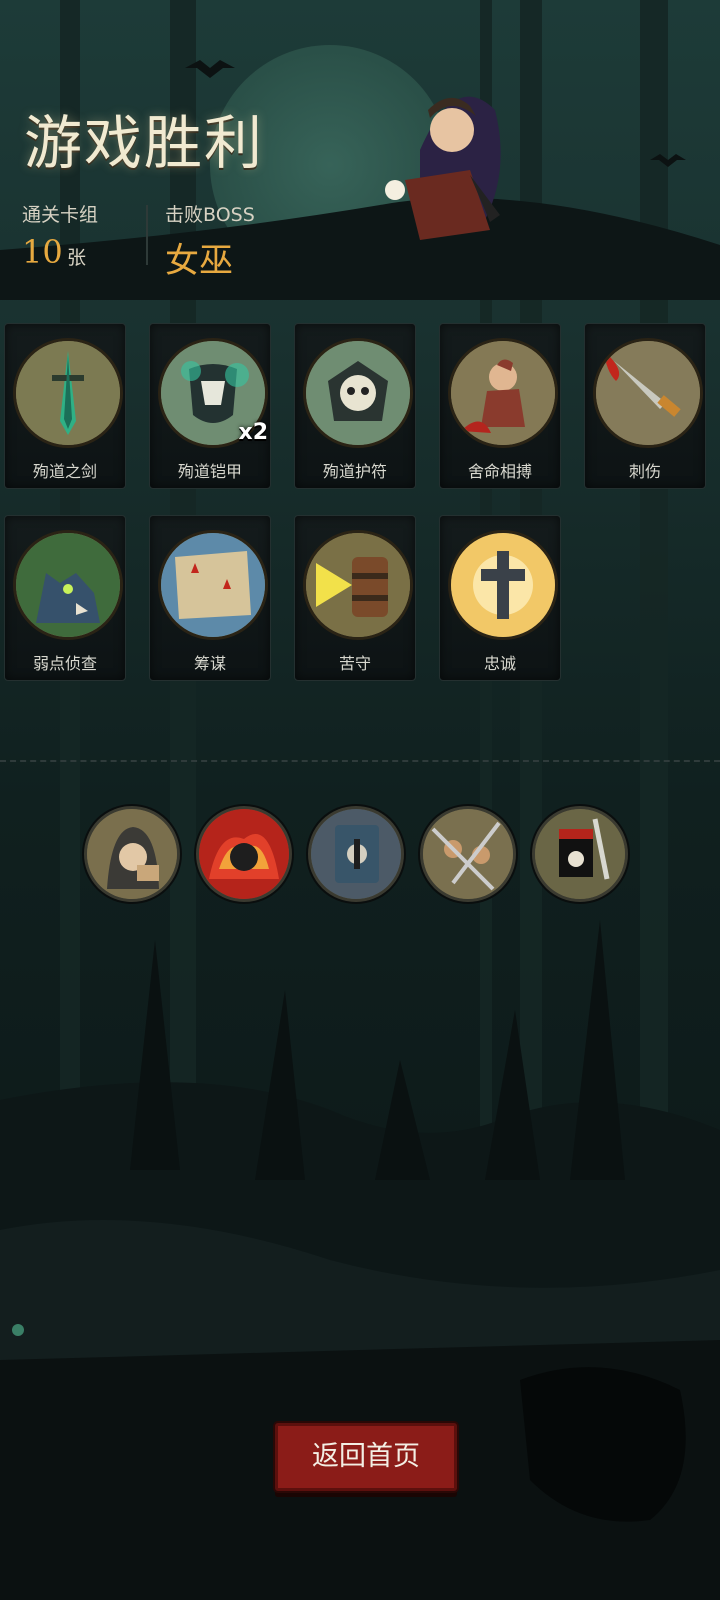 The height and width of the screenshot is (1600, 720). I want to click on deck-unit: 张, so click(77, 258).